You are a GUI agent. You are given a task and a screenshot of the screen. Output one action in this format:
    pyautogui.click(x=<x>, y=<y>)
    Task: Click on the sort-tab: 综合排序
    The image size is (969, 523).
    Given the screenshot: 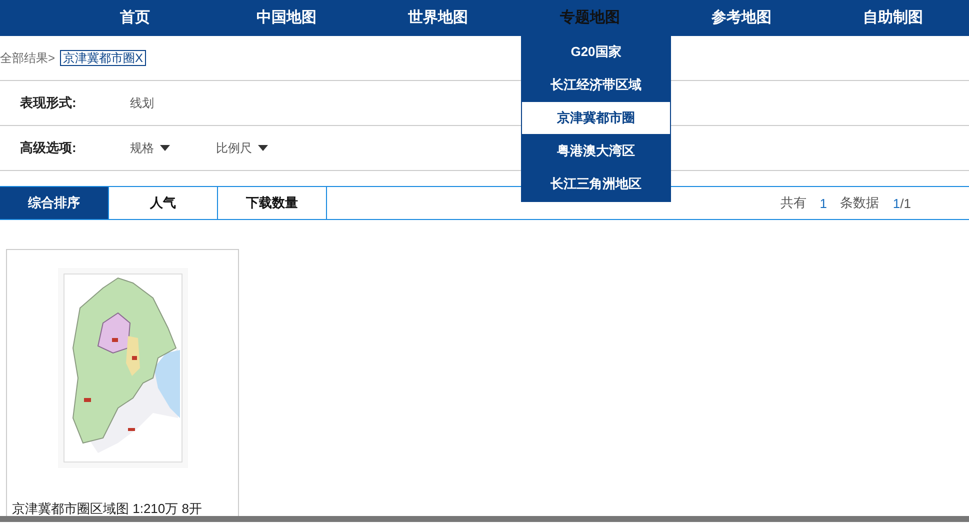 What is the action you would take?
    pyautogui.click(x=54, y=203)
    